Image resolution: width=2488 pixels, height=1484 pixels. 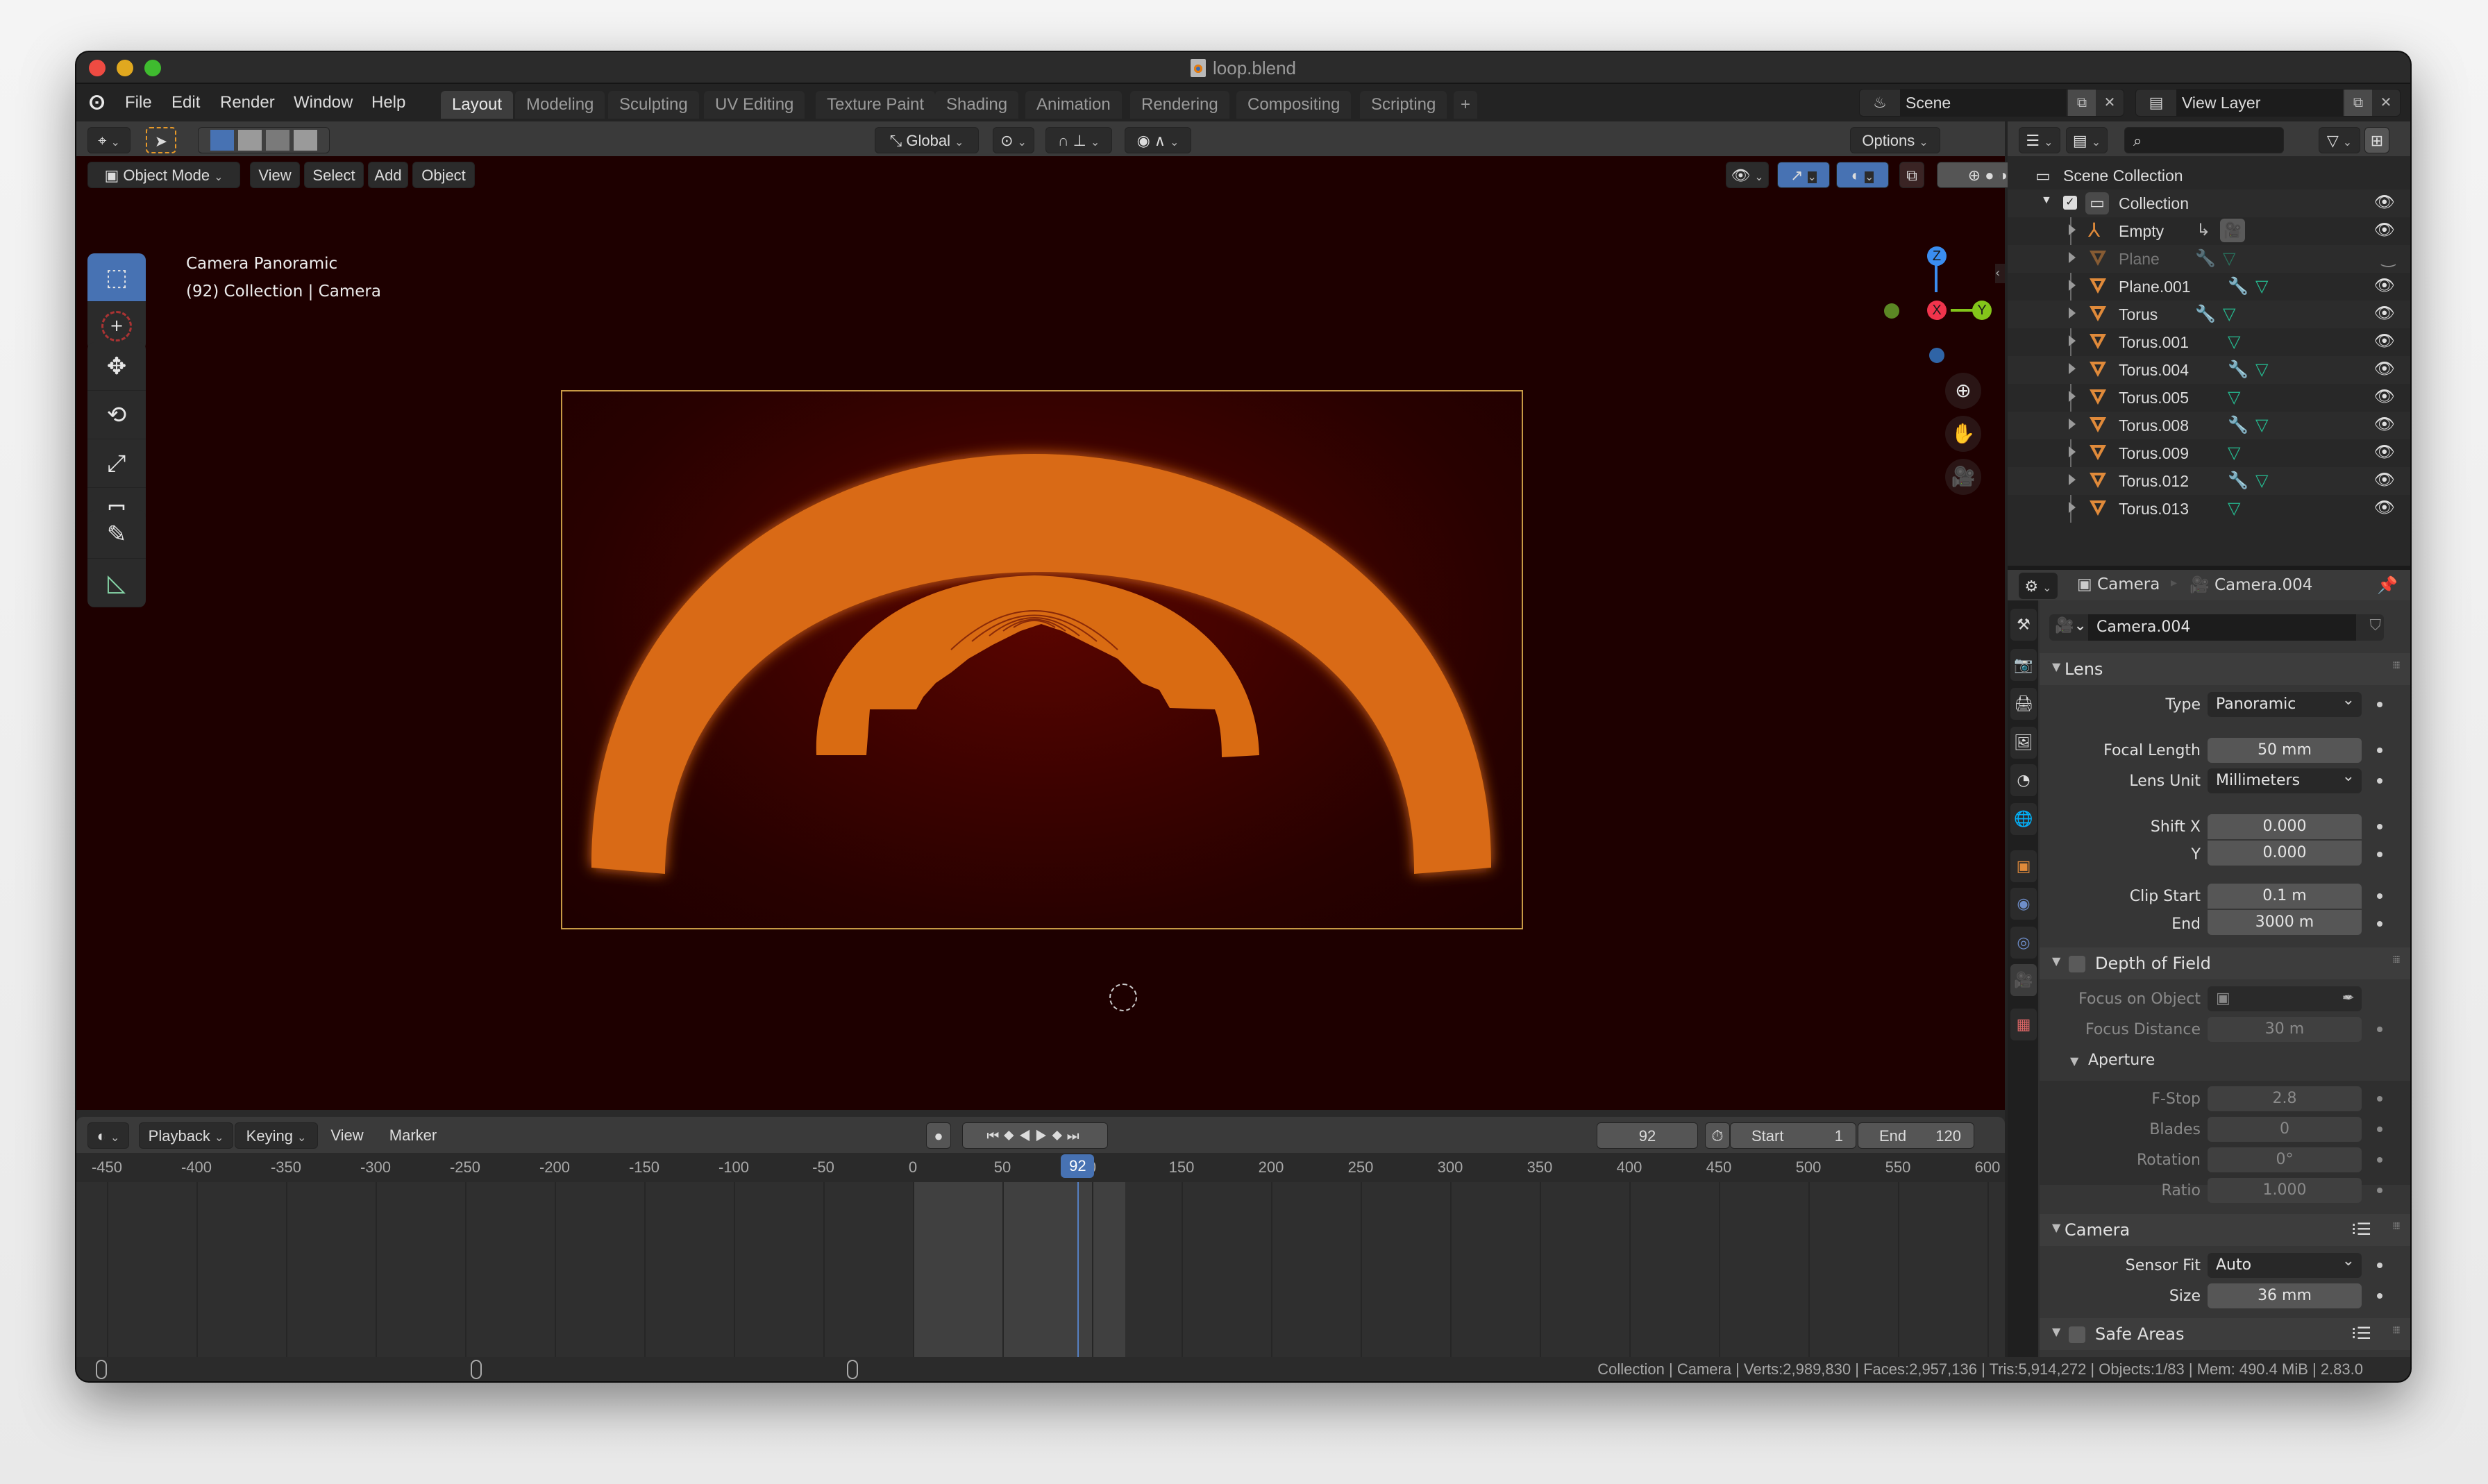 I want to click on fake-user-shield-icon: ⛉, so click(x=2375, y=625).